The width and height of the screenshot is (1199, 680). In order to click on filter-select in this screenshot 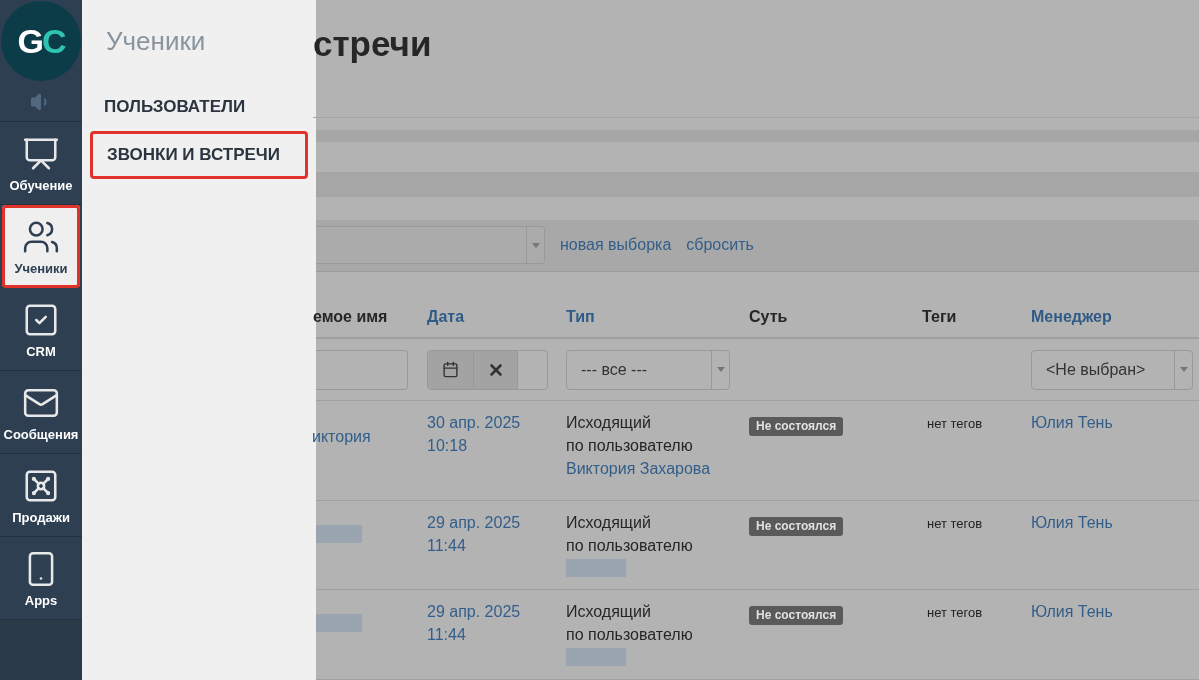, I will do `click(430, 245)`.